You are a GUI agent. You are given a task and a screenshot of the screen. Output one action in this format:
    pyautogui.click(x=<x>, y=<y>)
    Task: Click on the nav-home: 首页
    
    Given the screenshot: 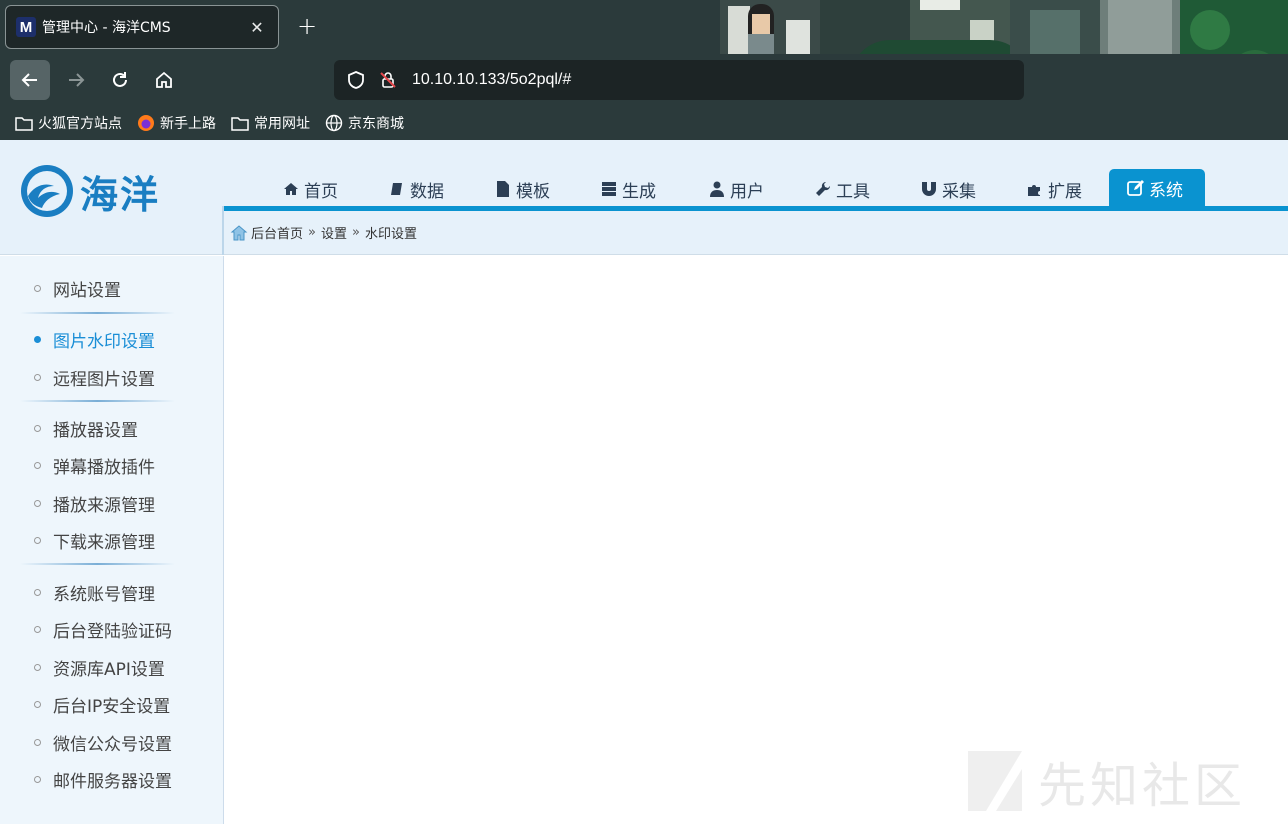 What is the action you would take?
    pyautogui.click(x=310, y=189)
    